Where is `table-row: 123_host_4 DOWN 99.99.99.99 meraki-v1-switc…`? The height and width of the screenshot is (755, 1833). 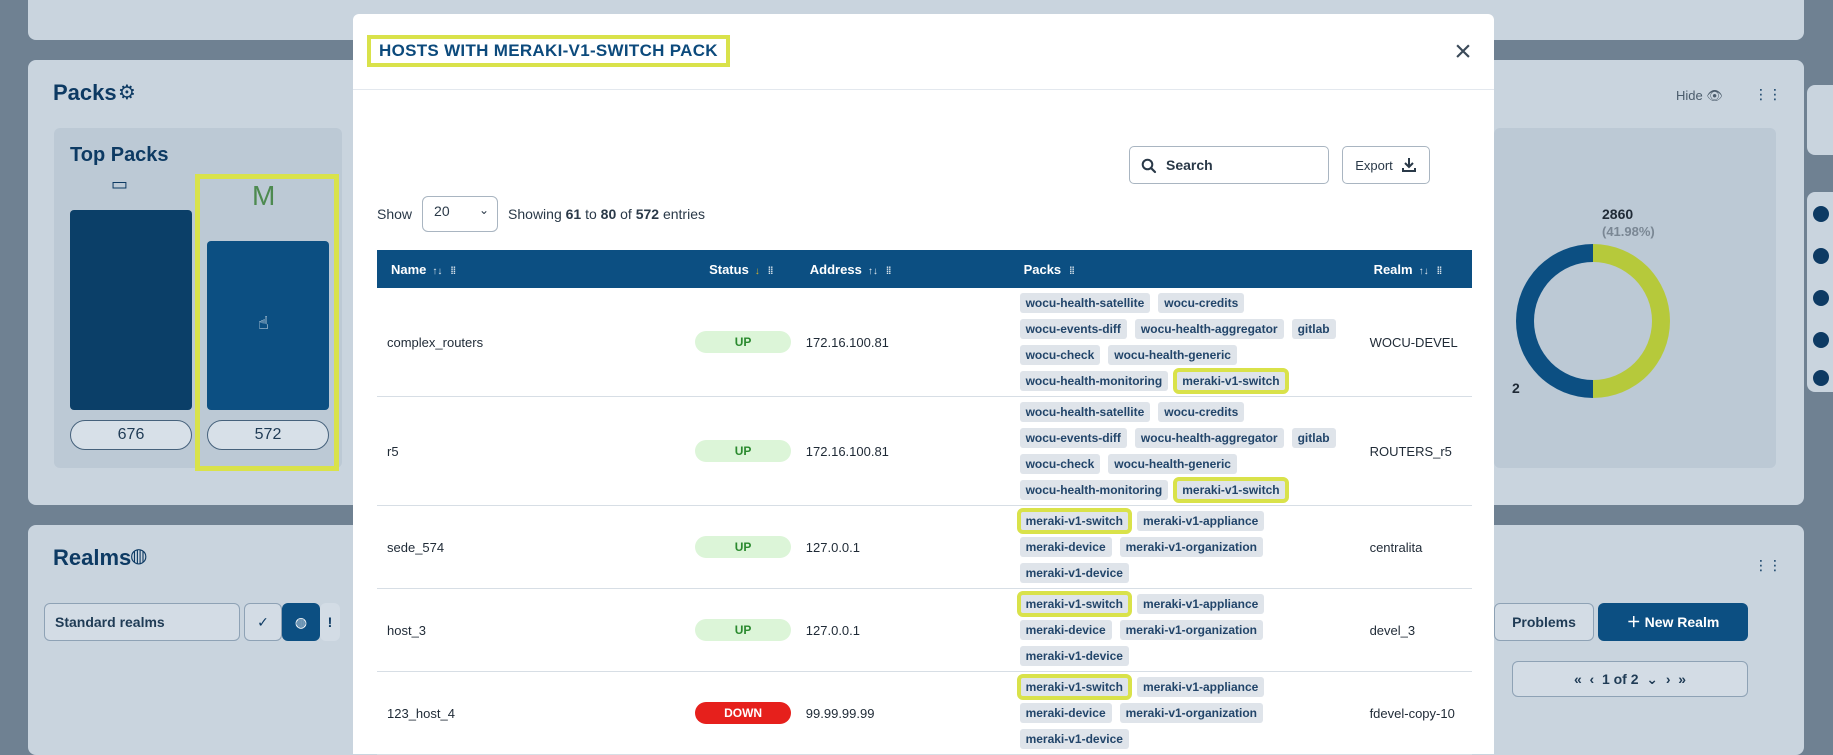
table-row: 123_host_4 DOWN 99.99.99.99 meraki-v1-switc… is located at coordinates (924, 713).